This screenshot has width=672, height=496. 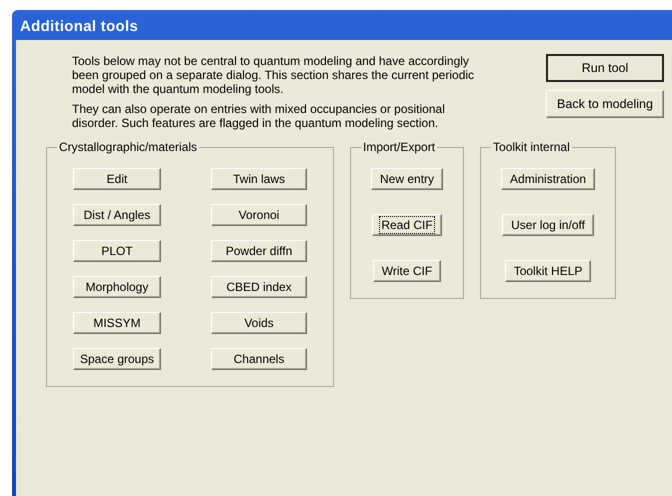 I want to click on tool-button: Space groups, so click(x=117, y=359).